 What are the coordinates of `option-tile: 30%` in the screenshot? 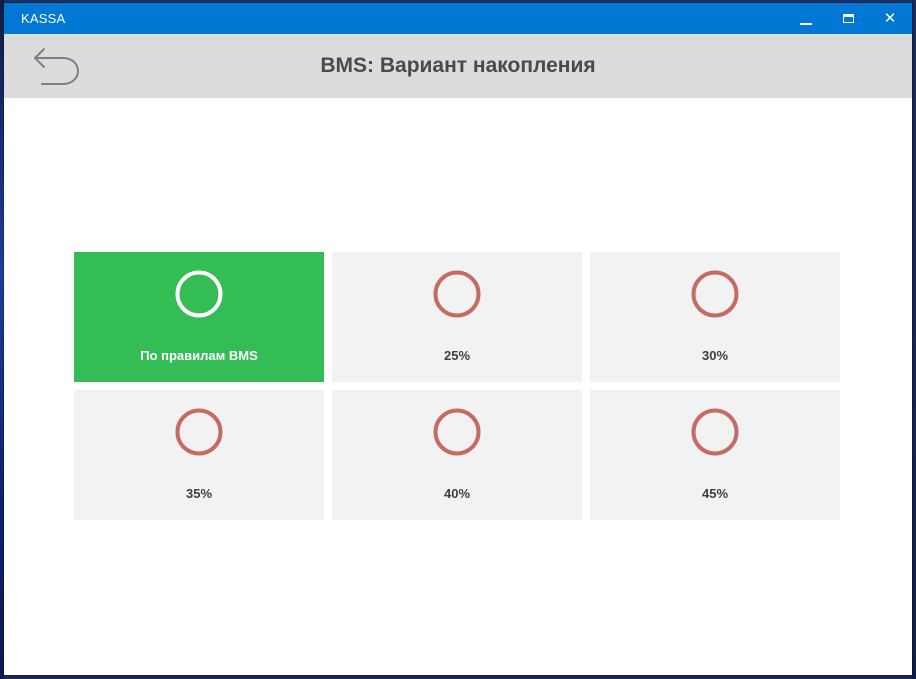 It's located at (715, 317).